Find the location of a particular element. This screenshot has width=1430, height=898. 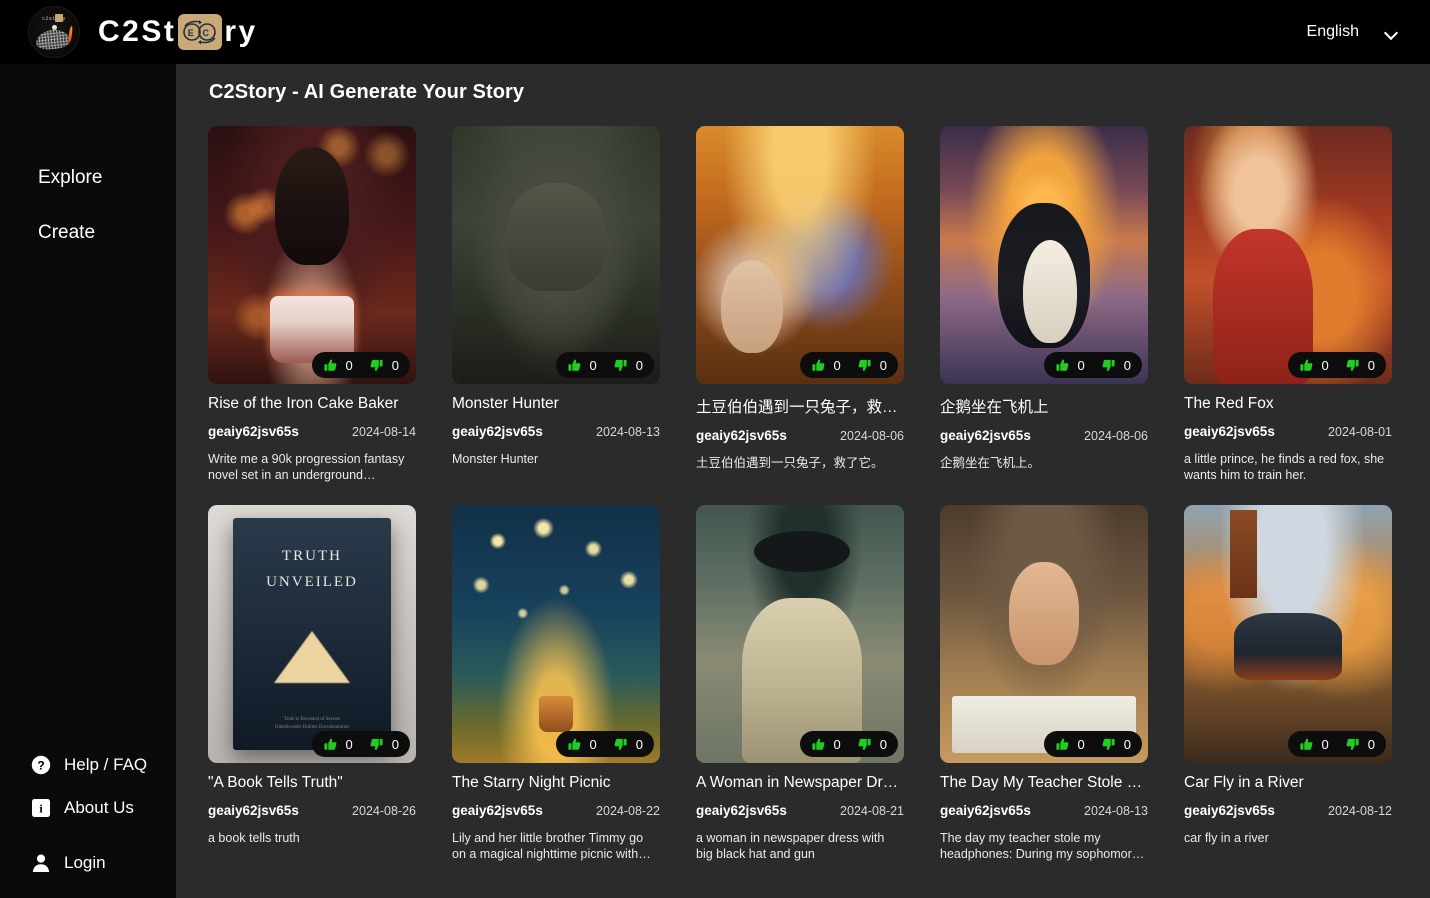

story-title: Car Fly in a River is located at coordinates (1288, 783).